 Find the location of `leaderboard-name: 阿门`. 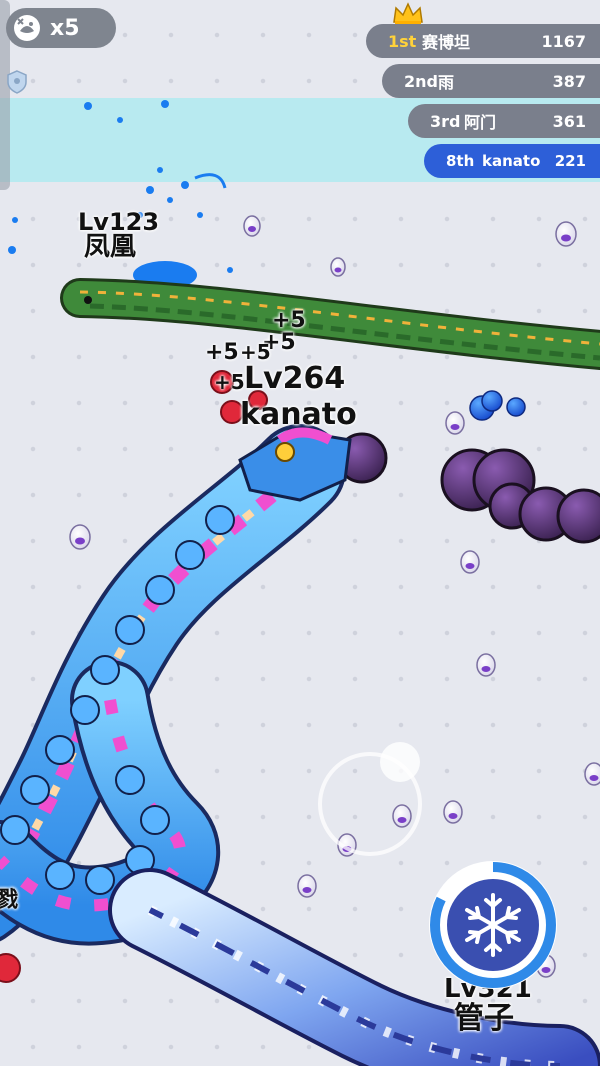

leaderboard-name: 阿门 is located at coordinates (480, 122).